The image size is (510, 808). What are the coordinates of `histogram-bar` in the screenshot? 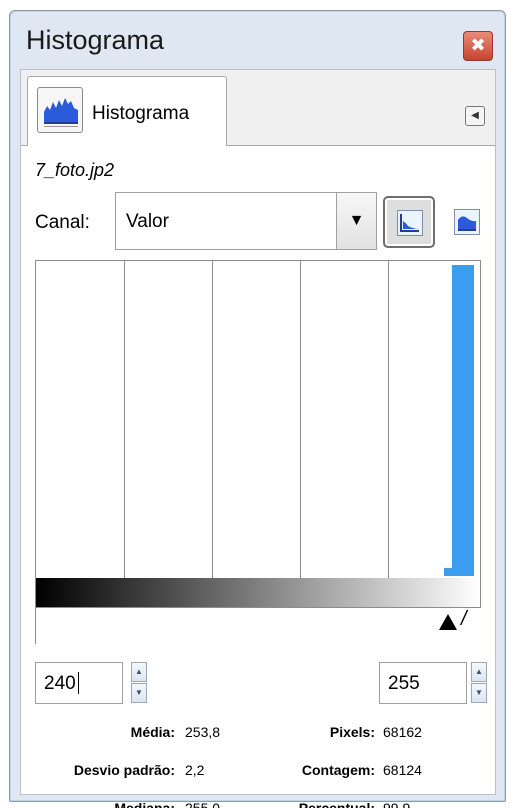 It's located at (463, 420).